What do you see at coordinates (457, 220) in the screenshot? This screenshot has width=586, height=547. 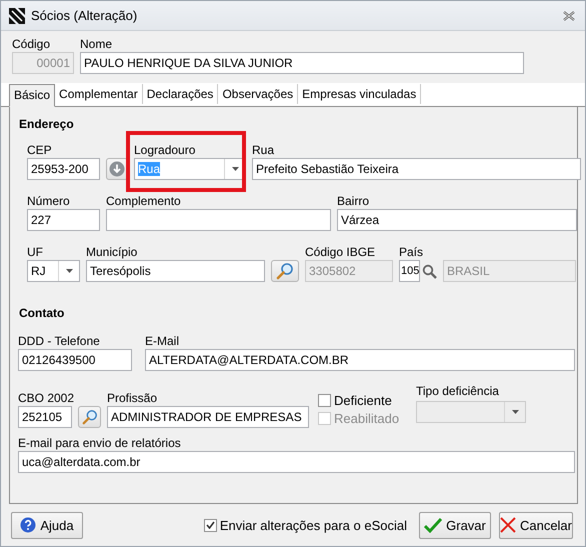 I see `text-field: Várzea` at bounding box center [457, 220].